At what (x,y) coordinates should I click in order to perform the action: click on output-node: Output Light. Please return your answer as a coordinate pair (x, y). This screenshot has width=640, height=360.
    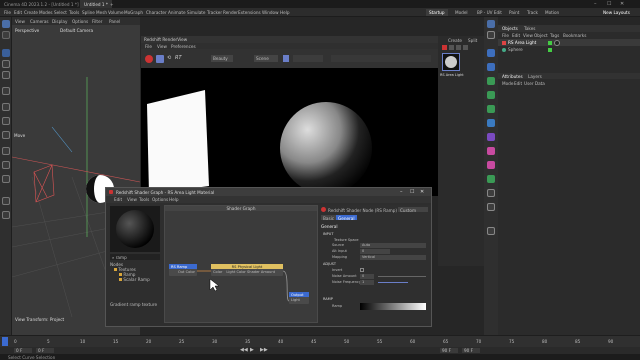
    Looking at the image, I should click on (299, 298).